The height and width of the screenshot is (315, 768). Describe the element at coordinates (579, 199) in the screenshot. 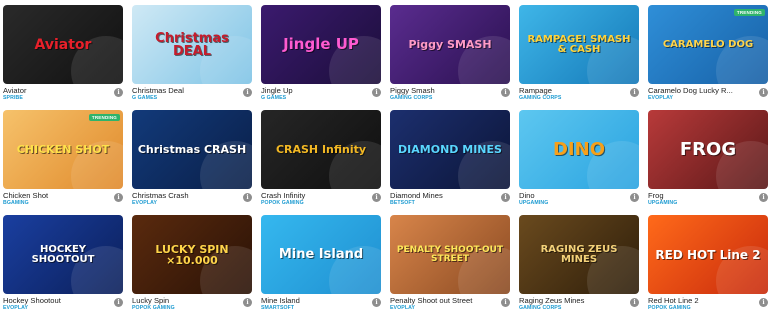

I see `game-meta: Dino UPGAMING i` at that location.